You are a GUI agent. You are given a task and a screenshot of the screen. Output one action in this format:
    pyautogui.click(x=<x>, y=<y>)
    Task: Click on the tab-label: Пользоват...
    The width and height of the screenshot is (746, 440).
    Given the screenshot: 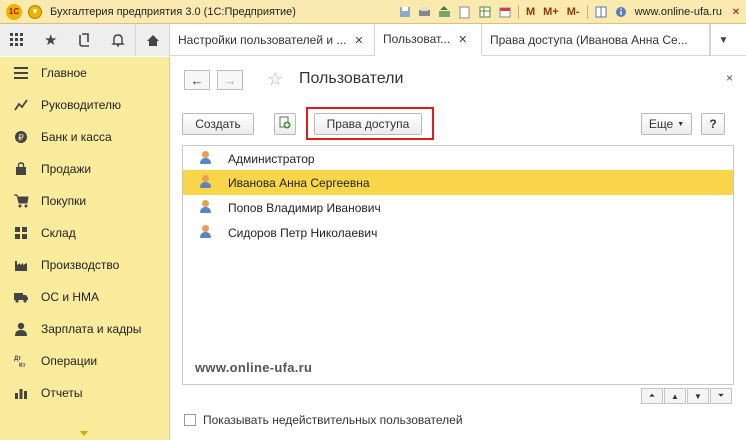 What is the action you would take?
    pyautogui.click(x=417, y=39)
    